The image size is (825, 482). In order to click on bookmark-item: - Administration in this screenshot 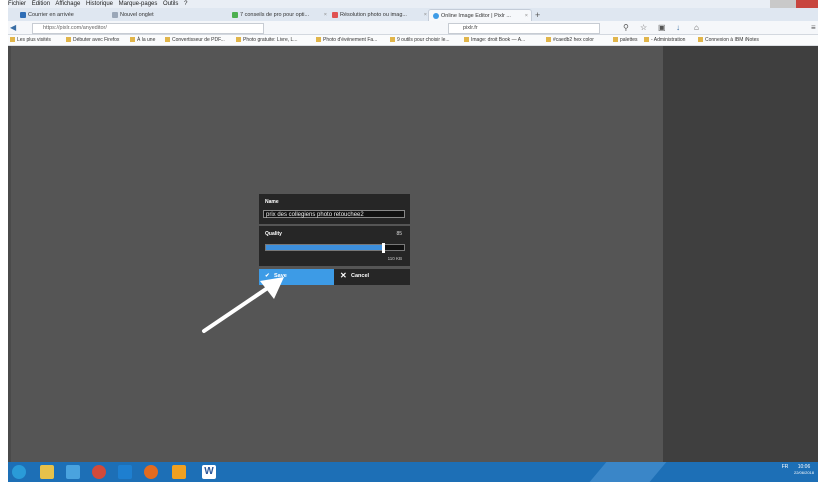, I will do `click(664, 40)`.